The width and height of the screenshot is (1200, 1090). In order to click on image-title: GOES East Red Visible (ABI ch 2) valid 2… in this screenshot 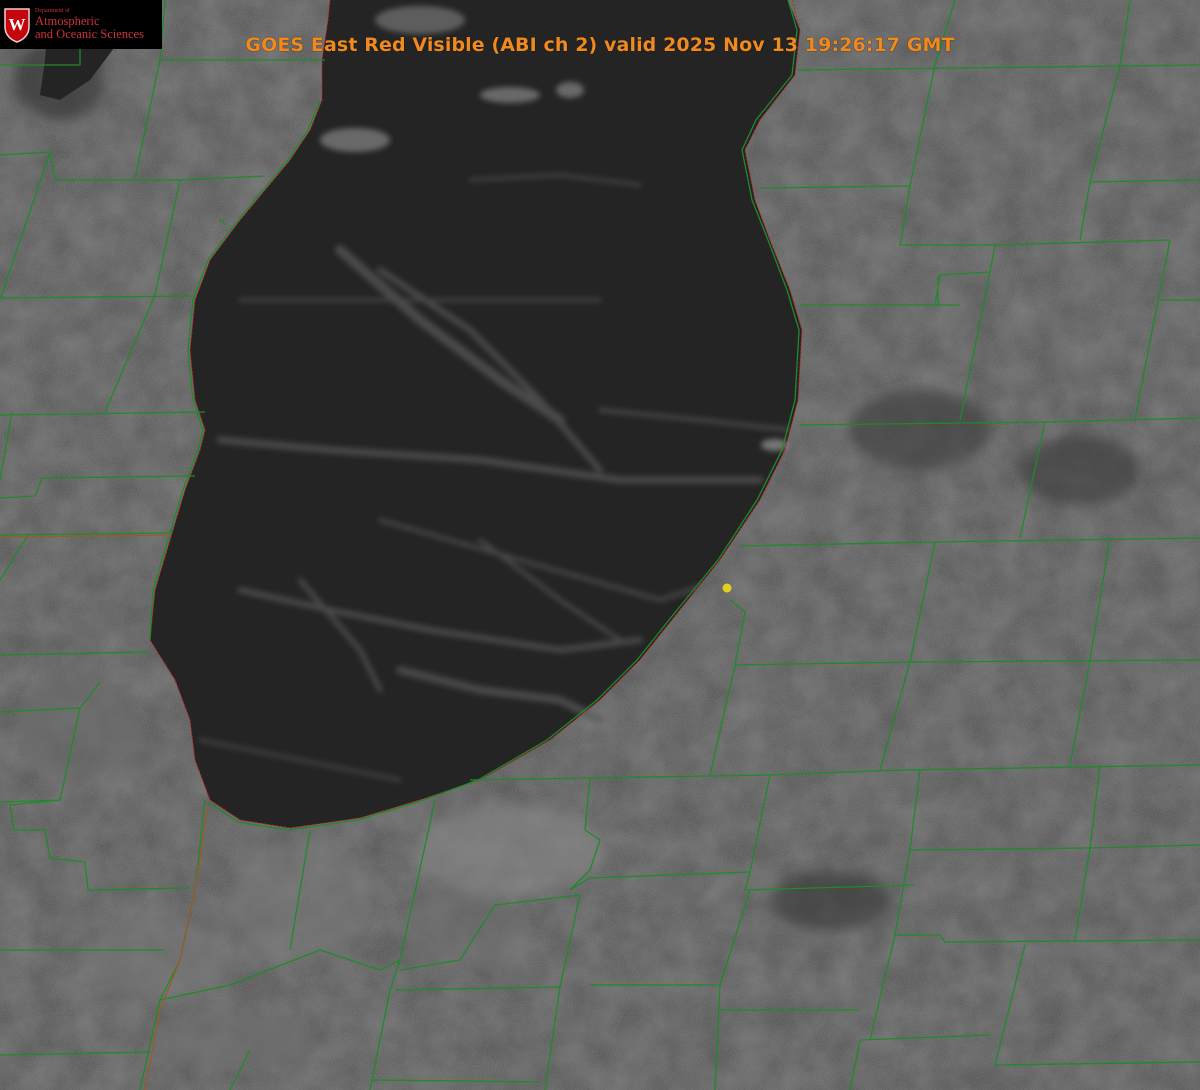, I will do `click(600, 45)`.